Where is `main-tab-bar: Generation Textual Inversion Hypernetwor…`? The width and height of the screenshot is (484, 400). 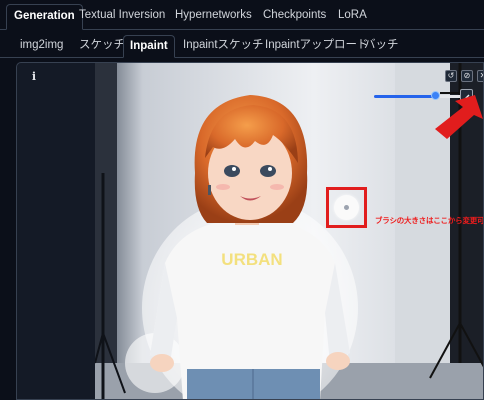
main-tab-bar: Generation Textual Inversion Hypernetwor… is located at coordinates (242, 15).